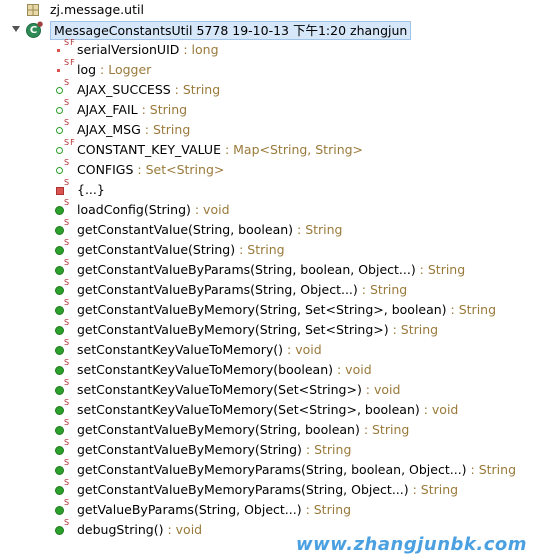 The height and width of the screenshot is (557, 533). Describe the element at coordinates (266, 169) in the screenshot. I see `member-item: S CONFIGS : Set<String>` at that location.